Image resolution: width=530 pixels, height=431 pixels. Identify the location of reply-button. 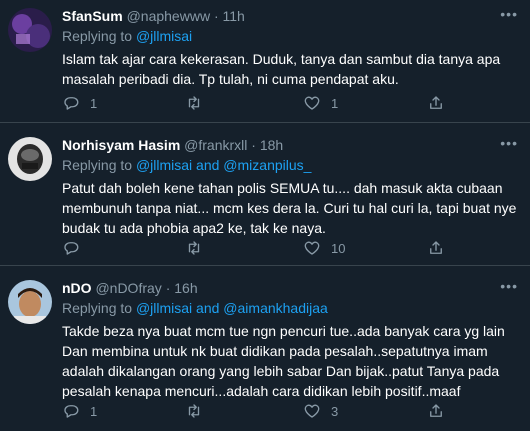
(76, 248).